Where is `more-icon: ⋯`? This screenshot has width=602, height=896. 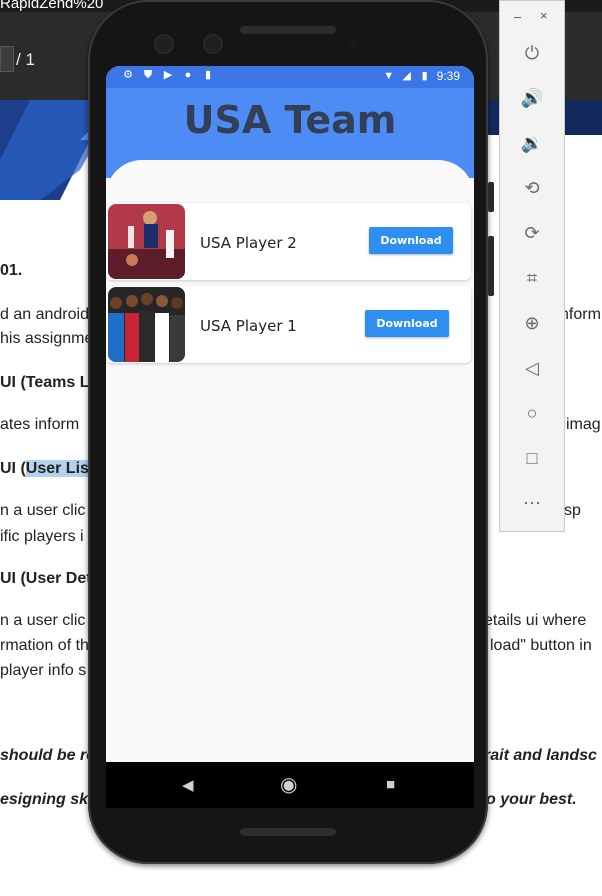 more-icon: ⋯ is located at coordinates (532, 503).